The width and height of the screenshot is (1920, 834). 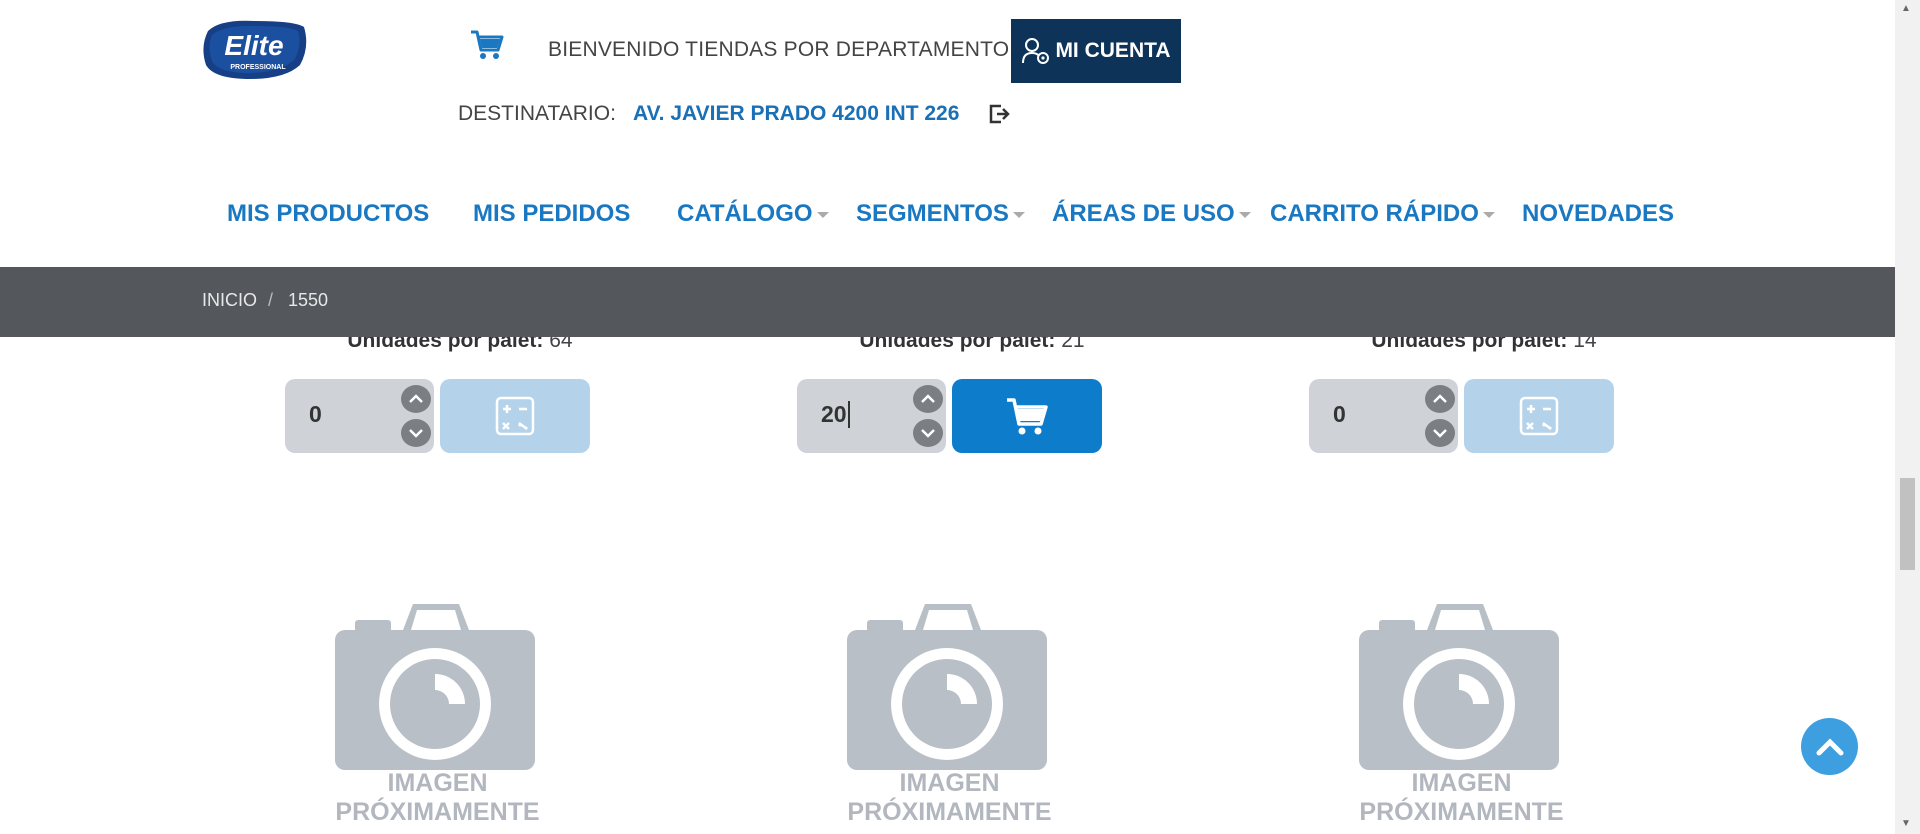 What do you see at coordinates (932, 213) in the screenshot?
I see `nav-label: SEGMENTOS` at bounding box center [932, 213].